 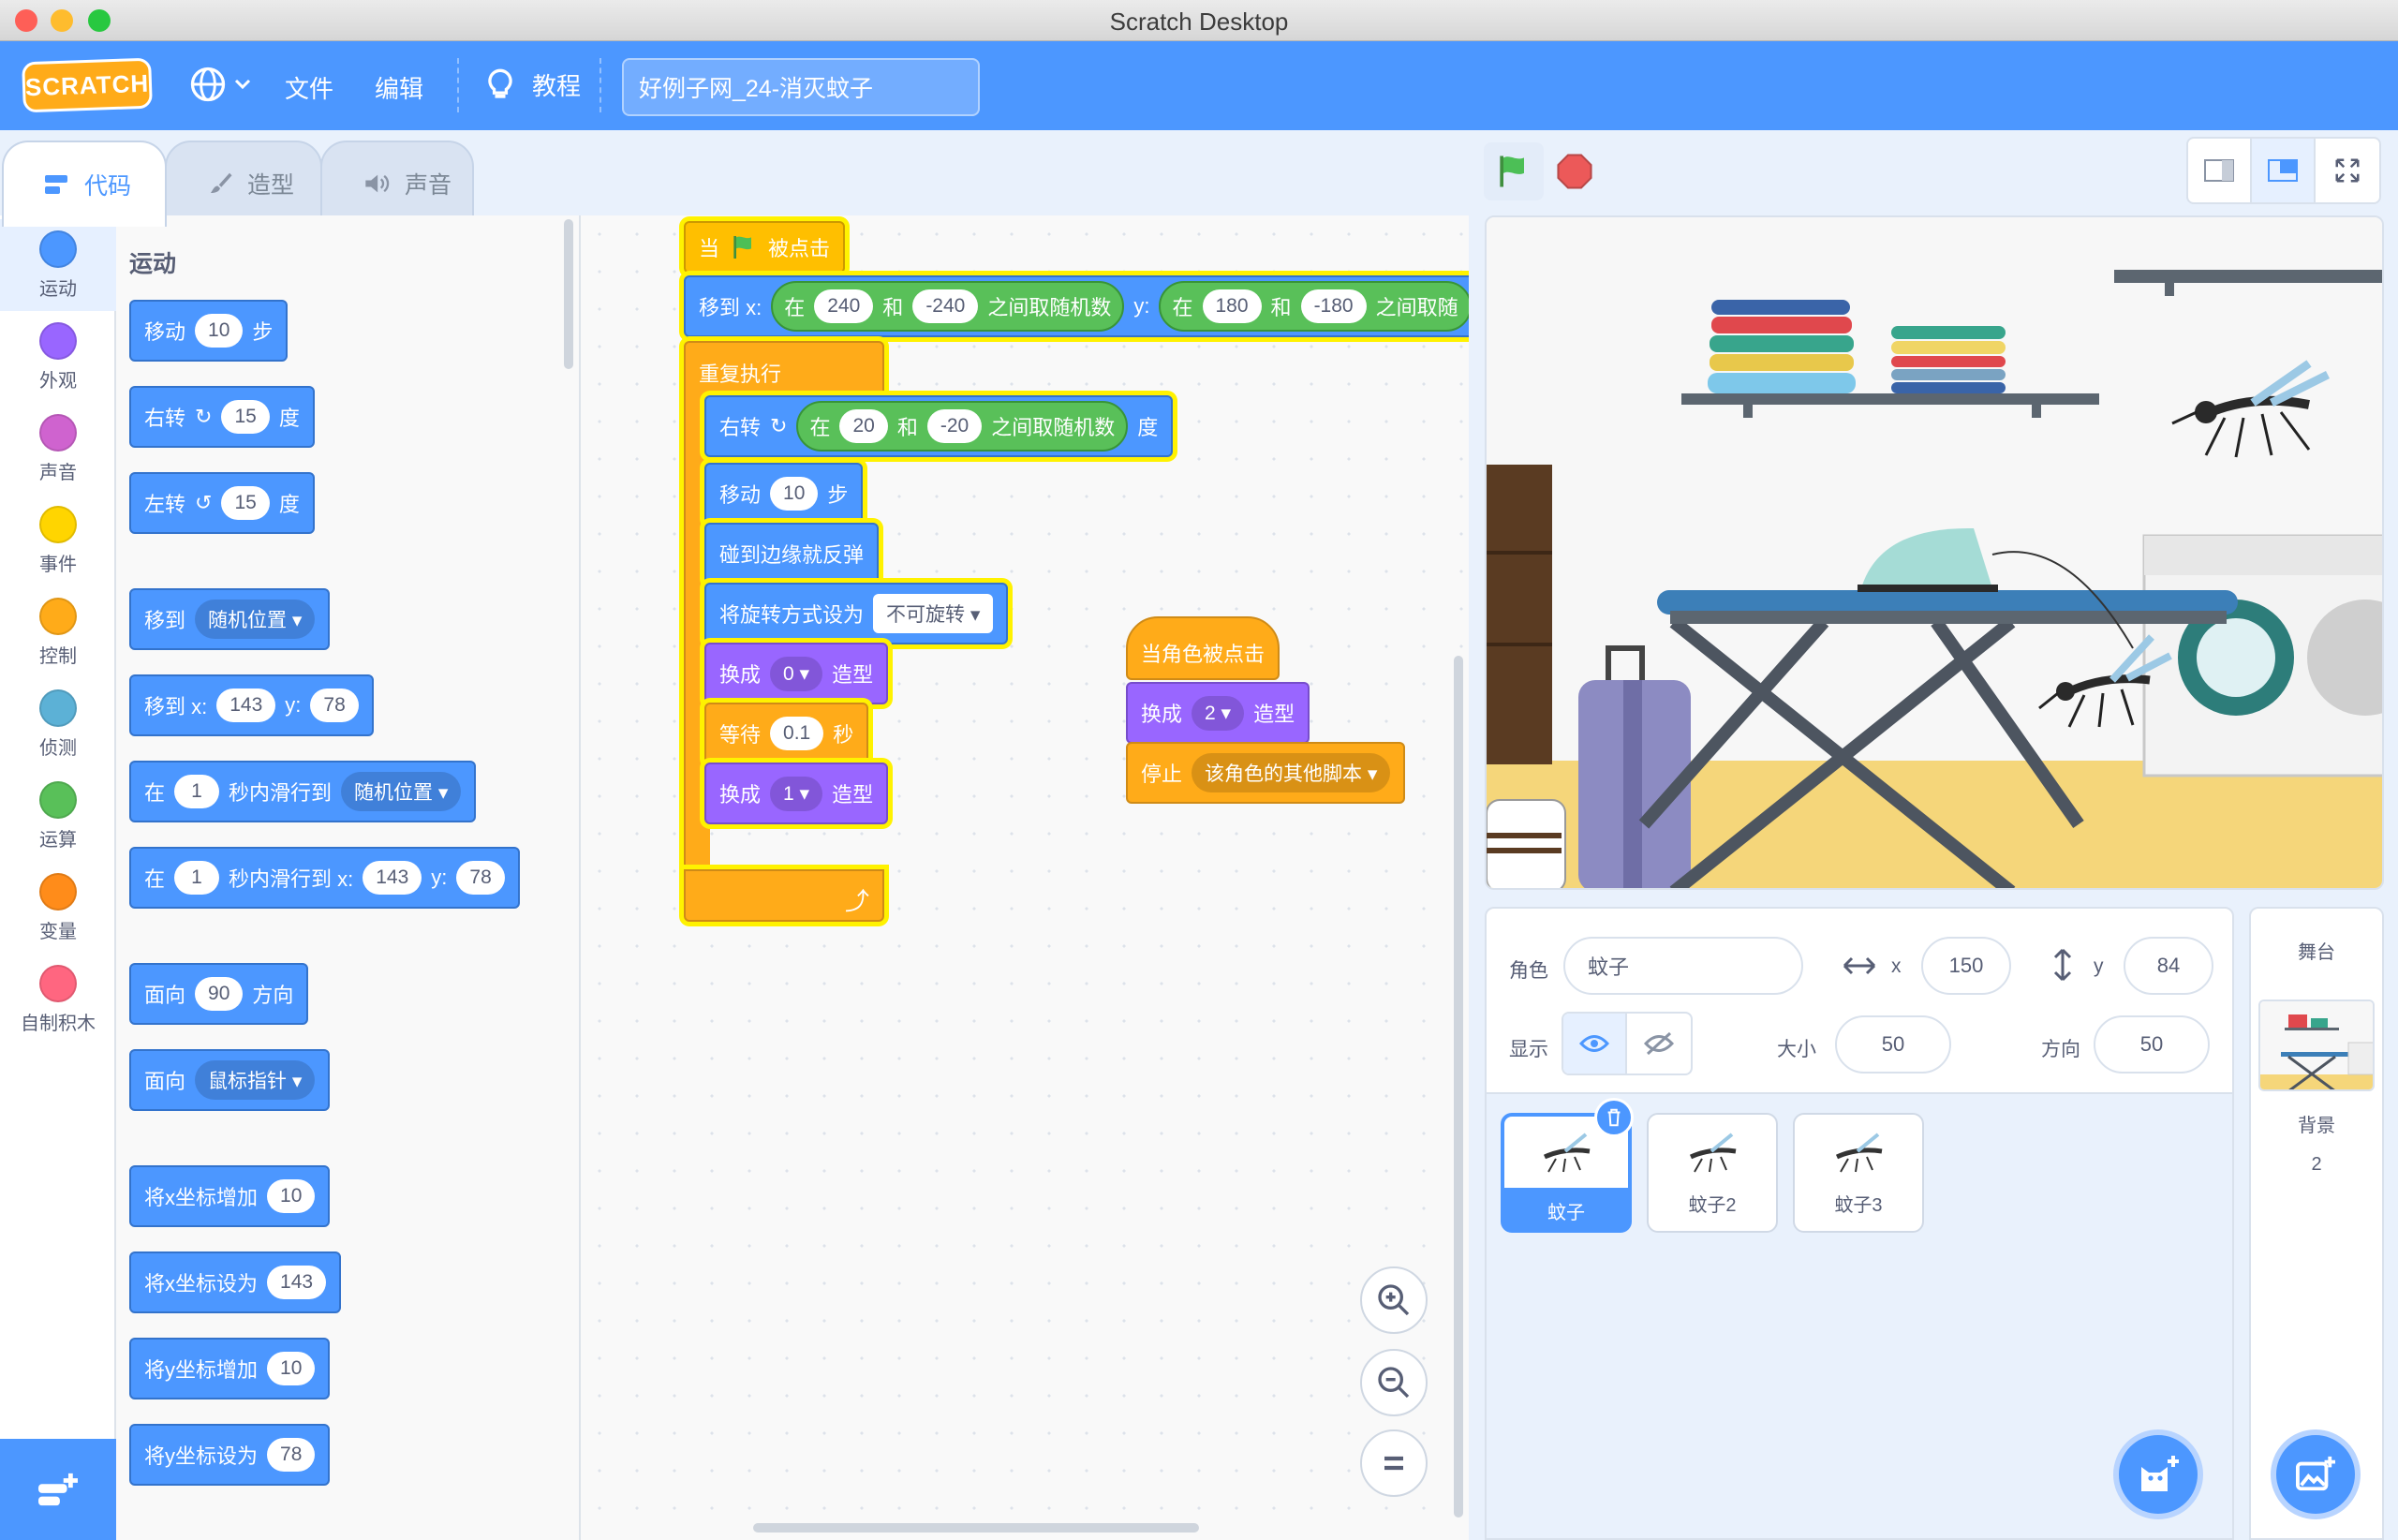 I want to click on category-sensing: 侦测, so click(x=58, y=724).